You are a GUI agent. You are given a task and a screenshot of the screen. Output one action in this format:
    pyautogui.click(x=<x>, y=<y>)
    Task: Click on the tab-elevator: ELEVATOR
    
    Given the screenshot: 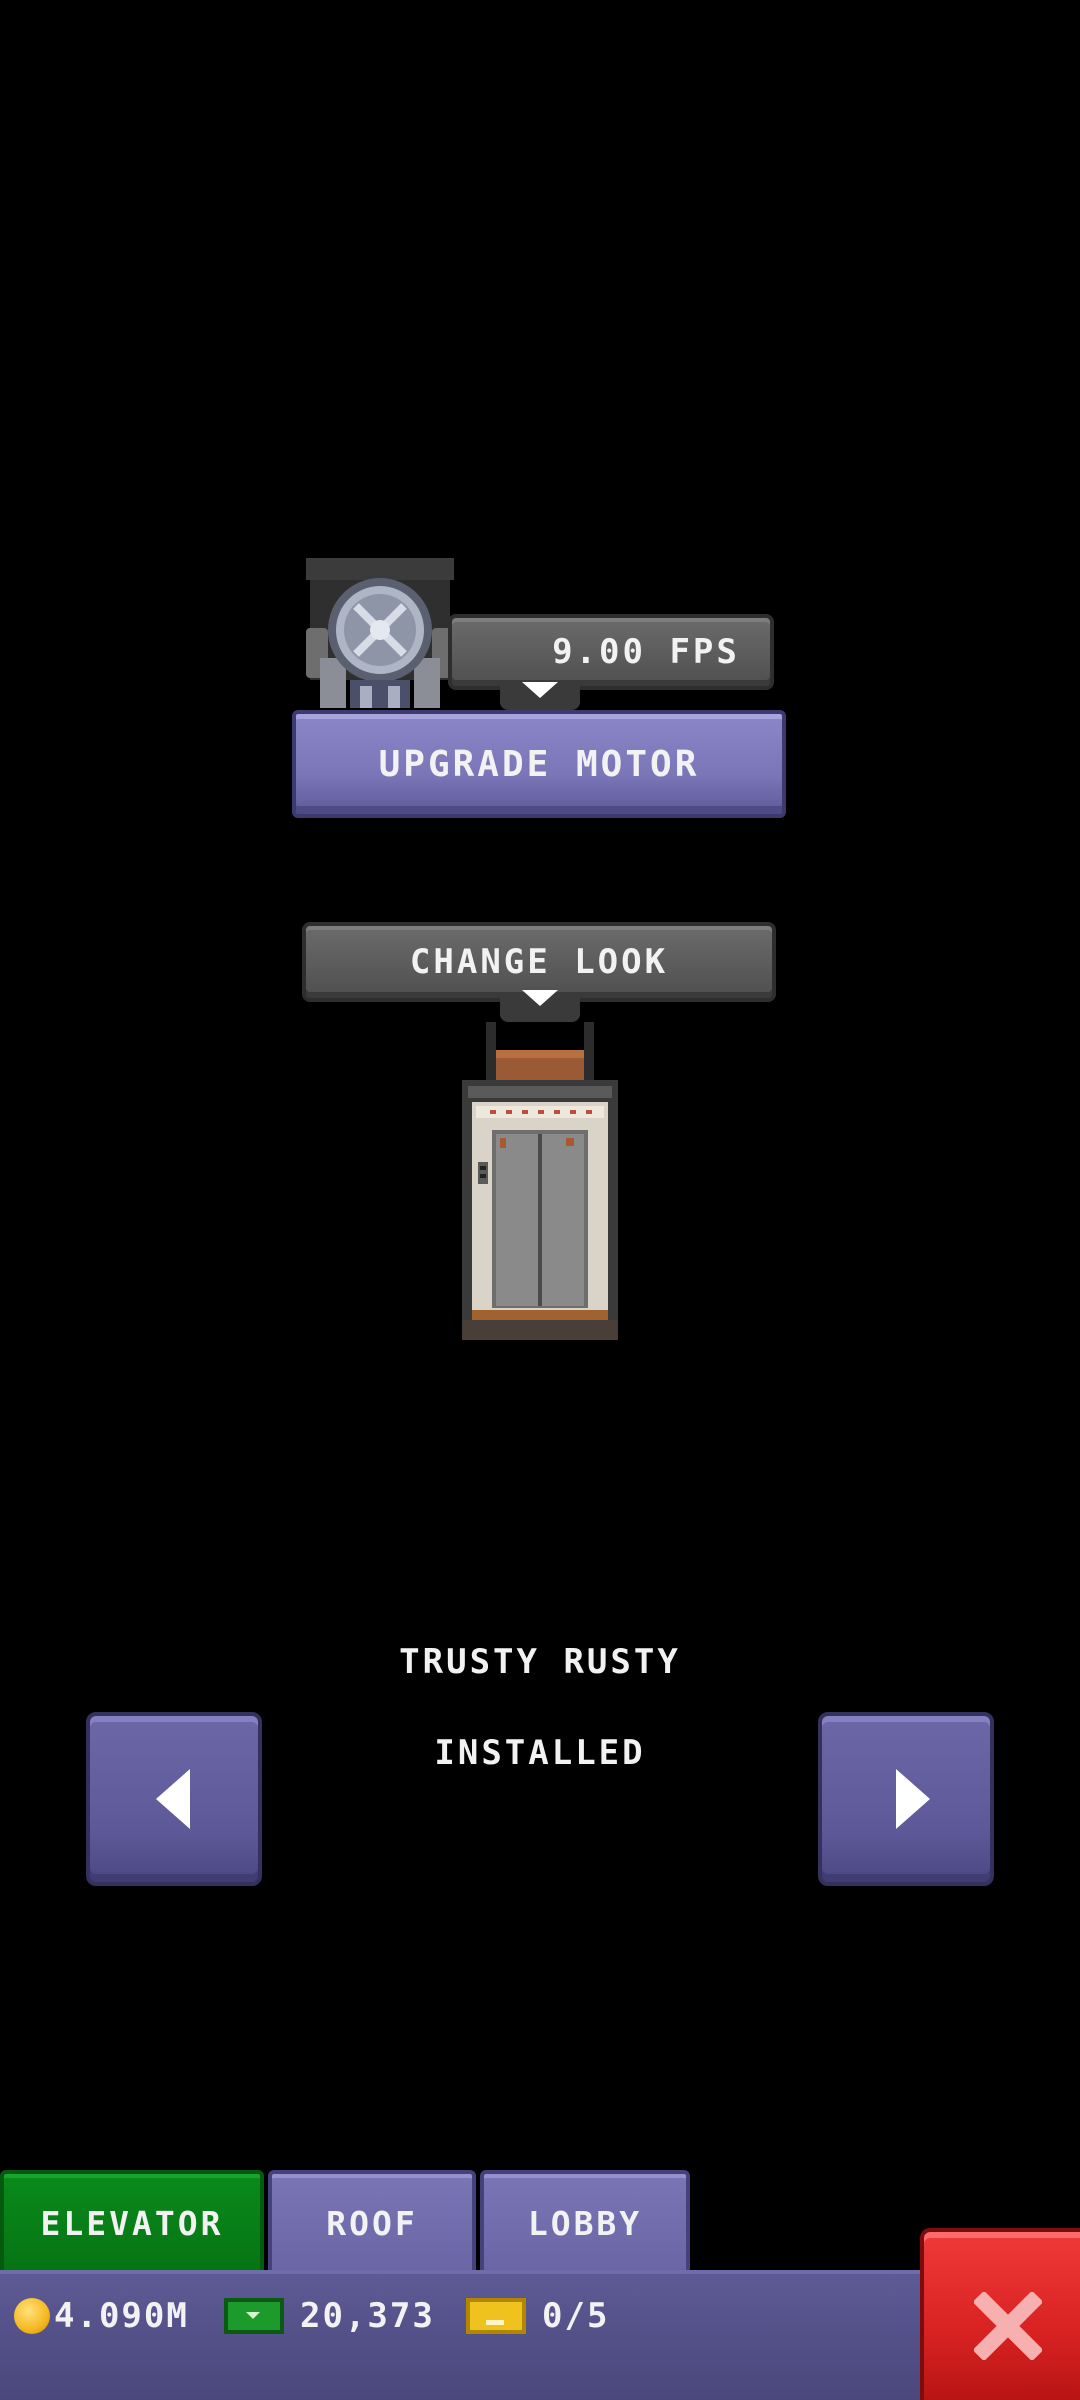 What is the action you would take?
    pyautogui.click(x=132, y=2221)
    